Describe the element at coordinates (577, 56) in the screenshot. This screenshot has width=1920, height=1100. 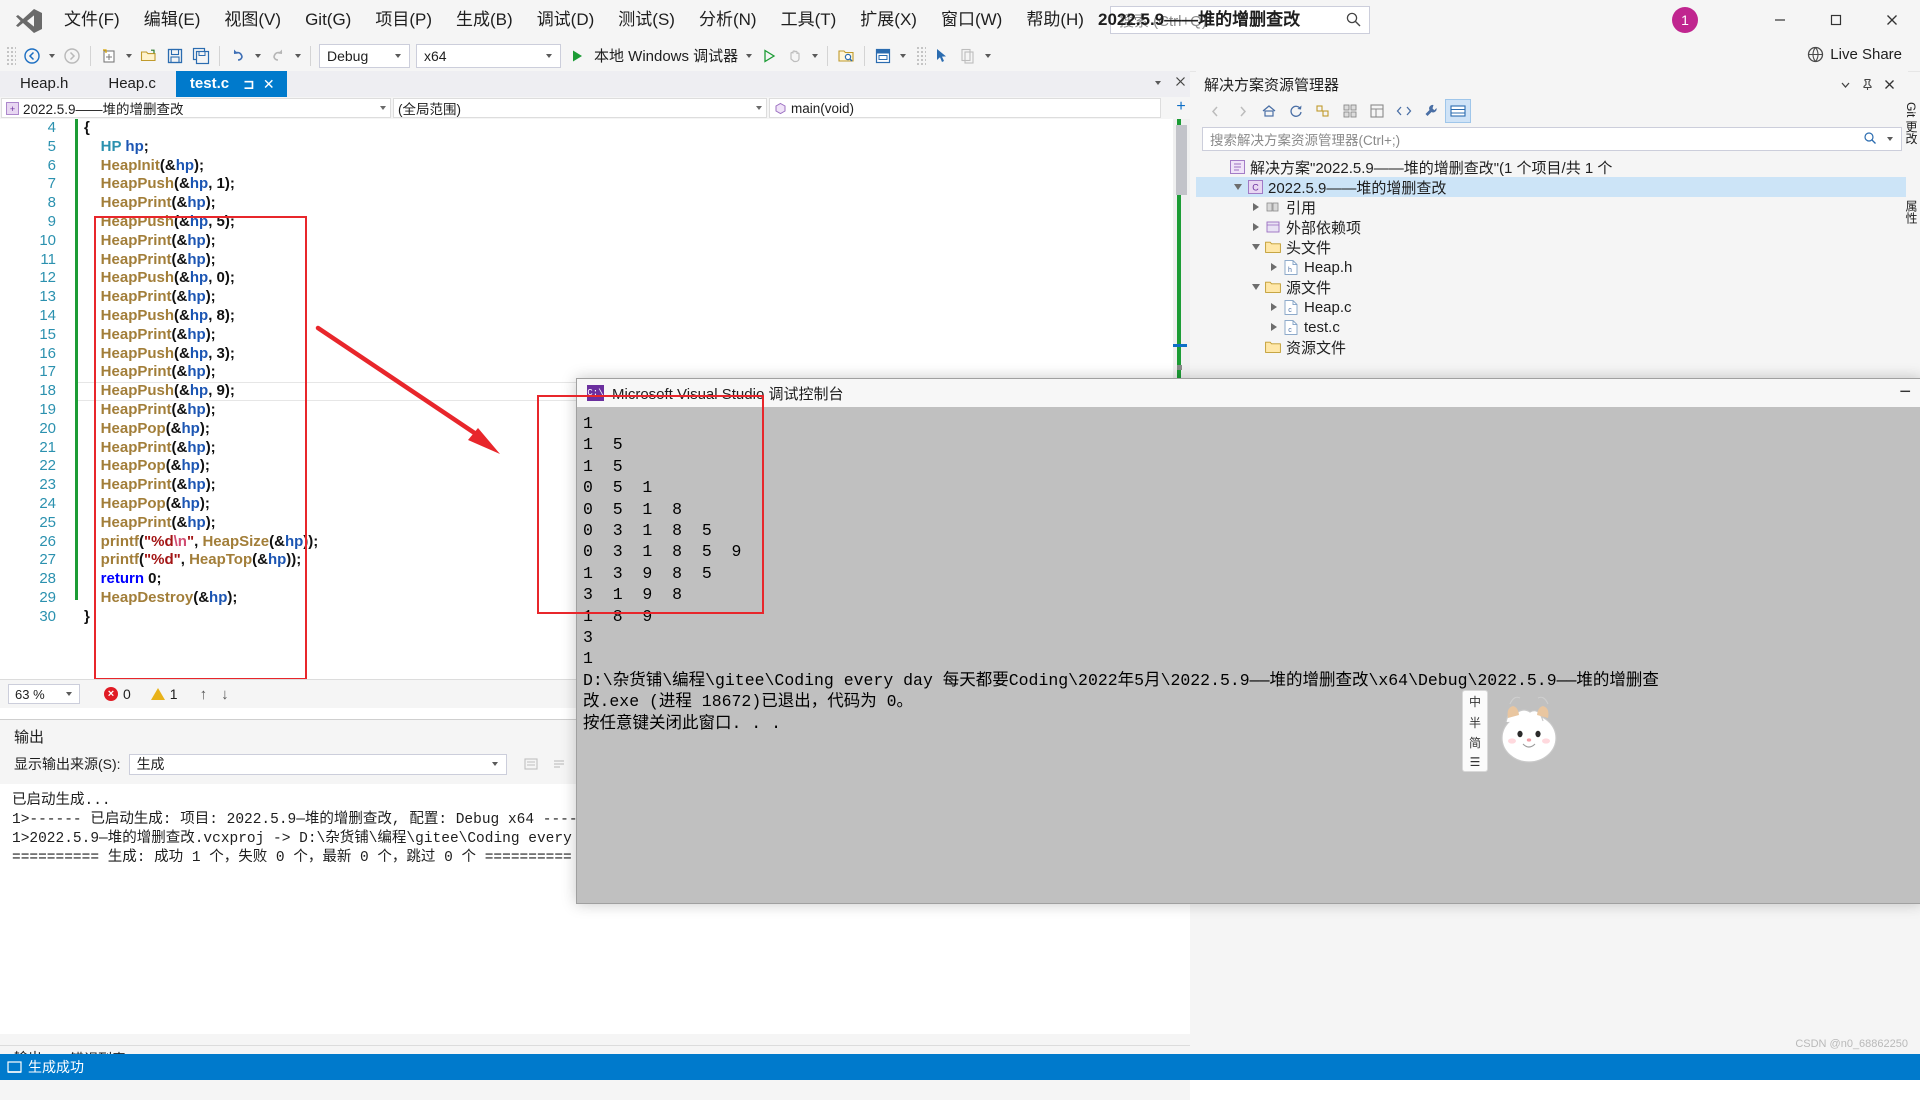
I see `play-icon` at that location.